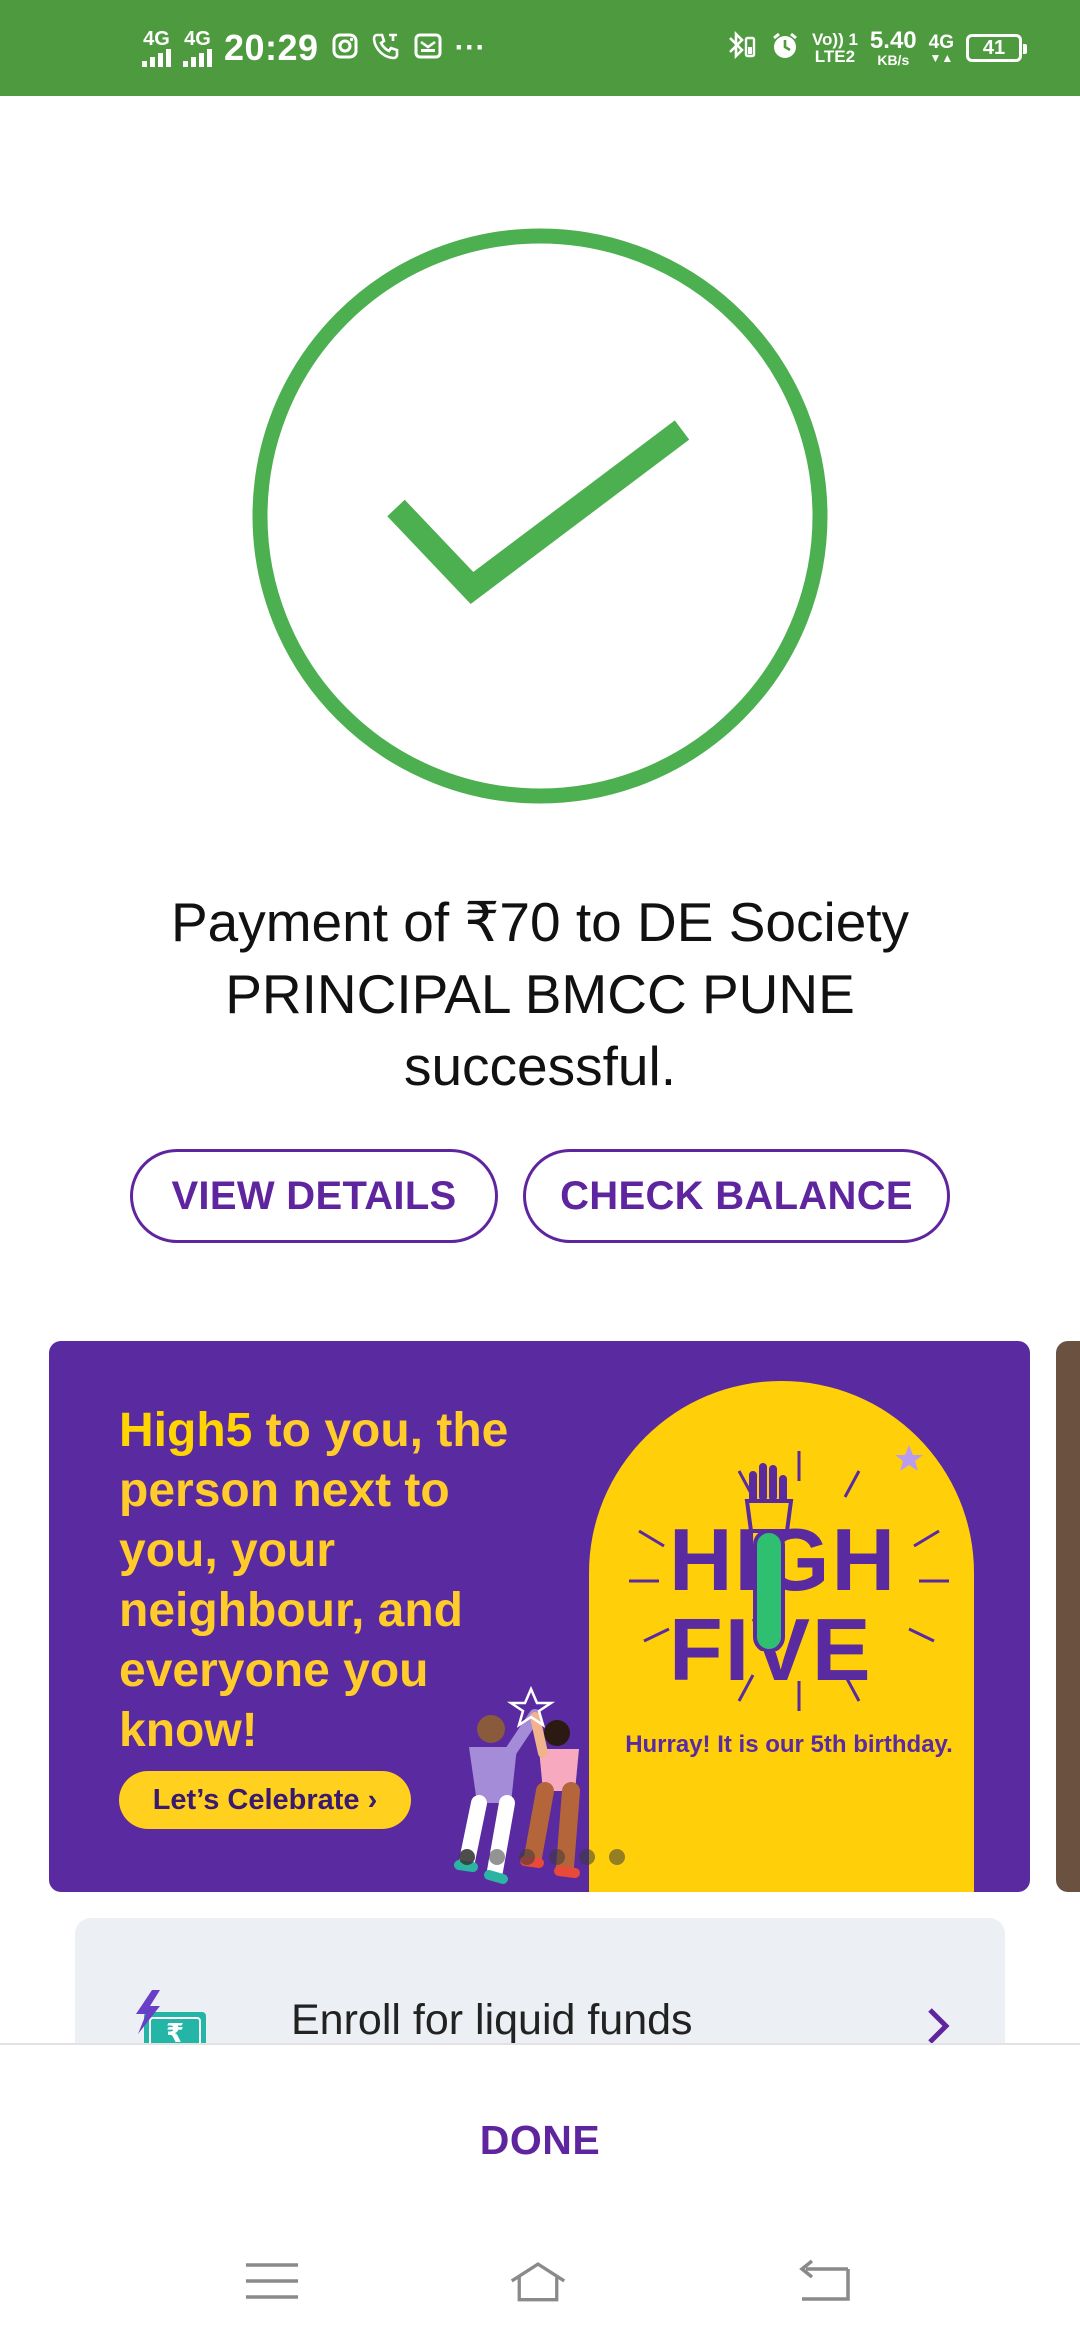 This screenshot has height=2340, width=1080. Describe the element at coordinates (171, 2019) in the screenshot. I see `rupee-card-icon: ₹` at that location.